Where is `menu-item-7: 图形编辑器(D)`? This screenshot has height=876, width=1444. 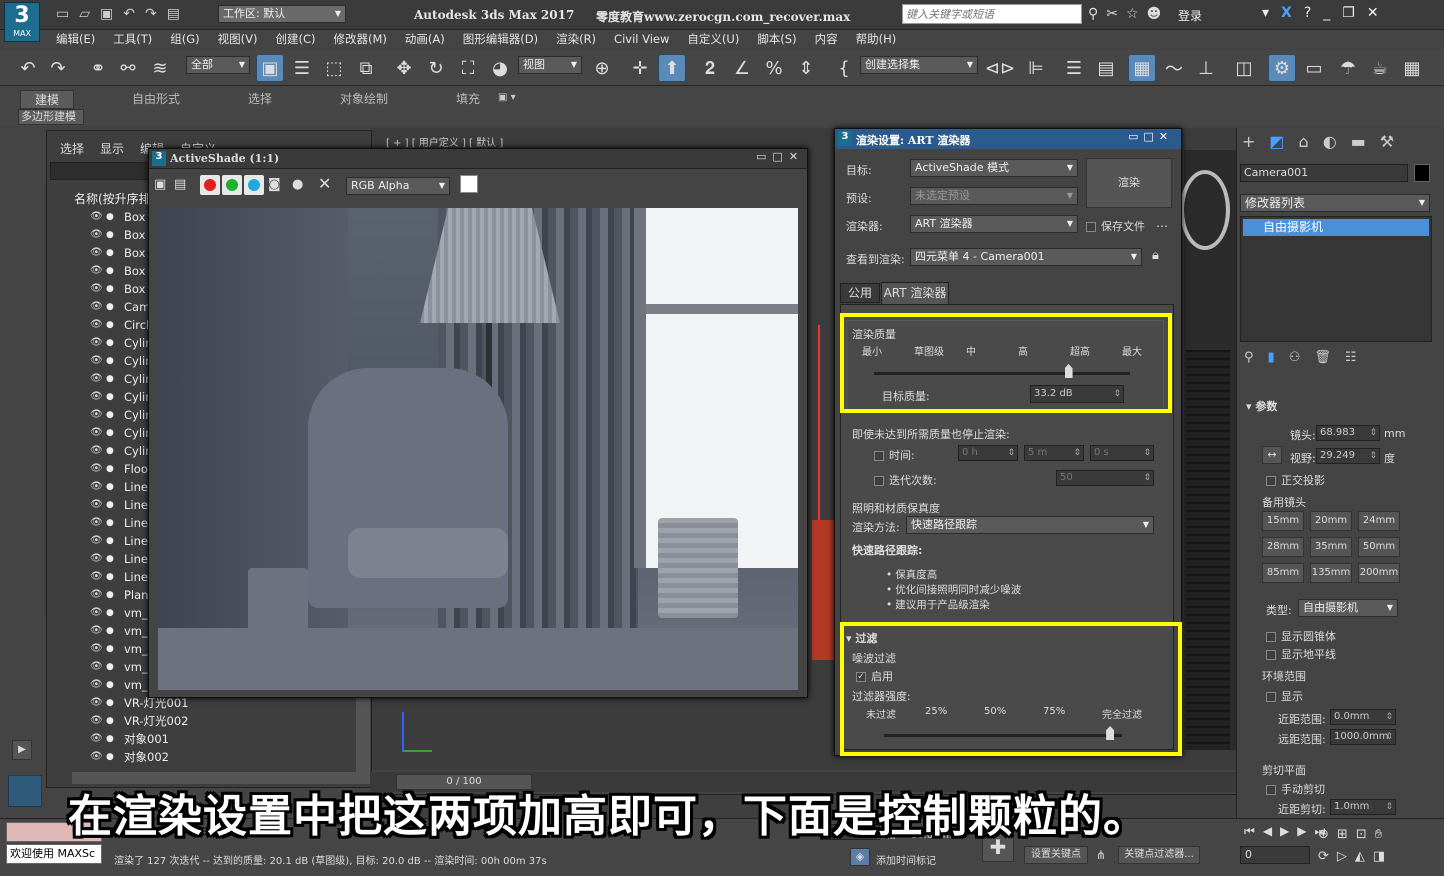
menu-item-7: 图形编辑器(D) is located at coordinates (500, 39).